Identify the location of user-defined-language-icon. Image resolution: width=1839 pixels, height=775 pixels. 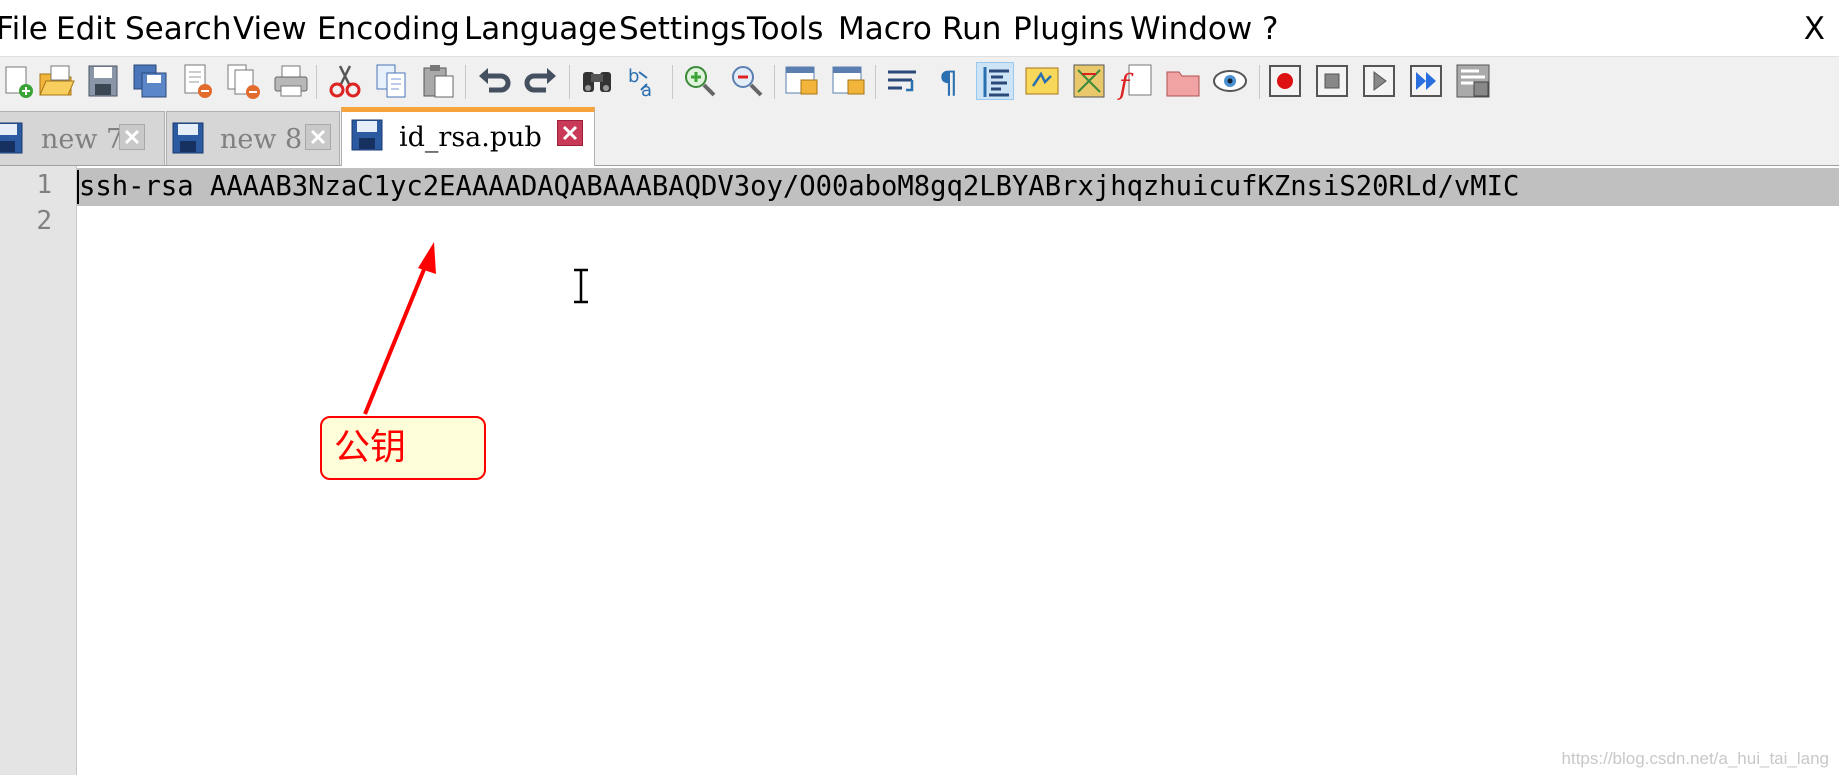
(1042, 81).